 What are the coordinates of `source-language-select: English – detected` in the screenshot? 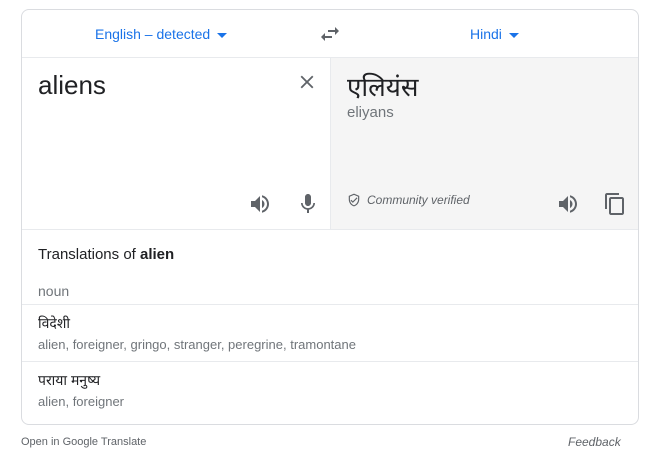 It's located at (161, 34).